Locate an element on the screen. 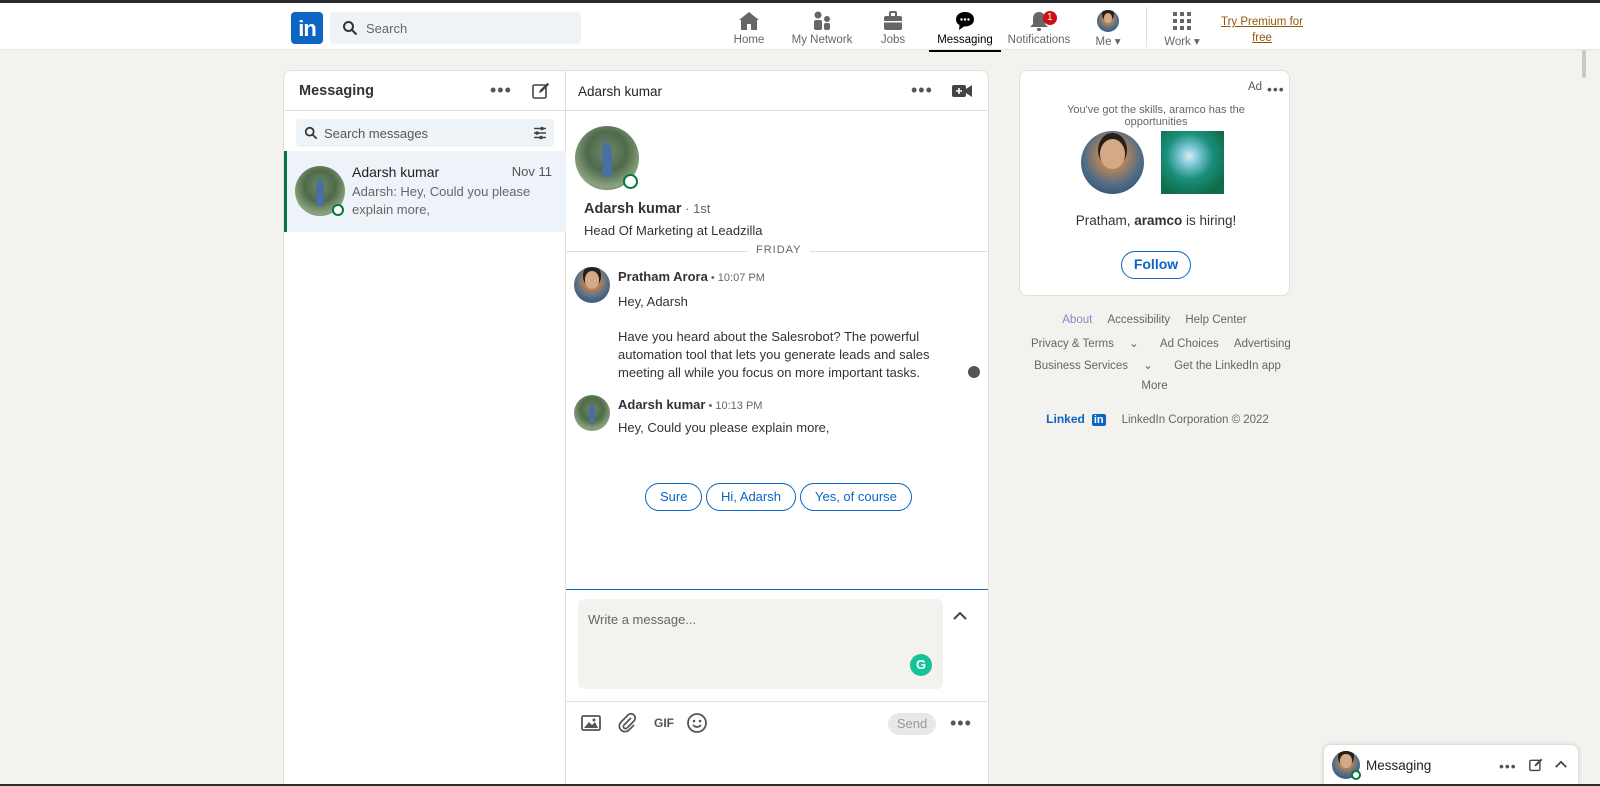 The height and width of the screenshot is (786, 1600). search-messages-input: Search messages is located at coordinates (425, 133).